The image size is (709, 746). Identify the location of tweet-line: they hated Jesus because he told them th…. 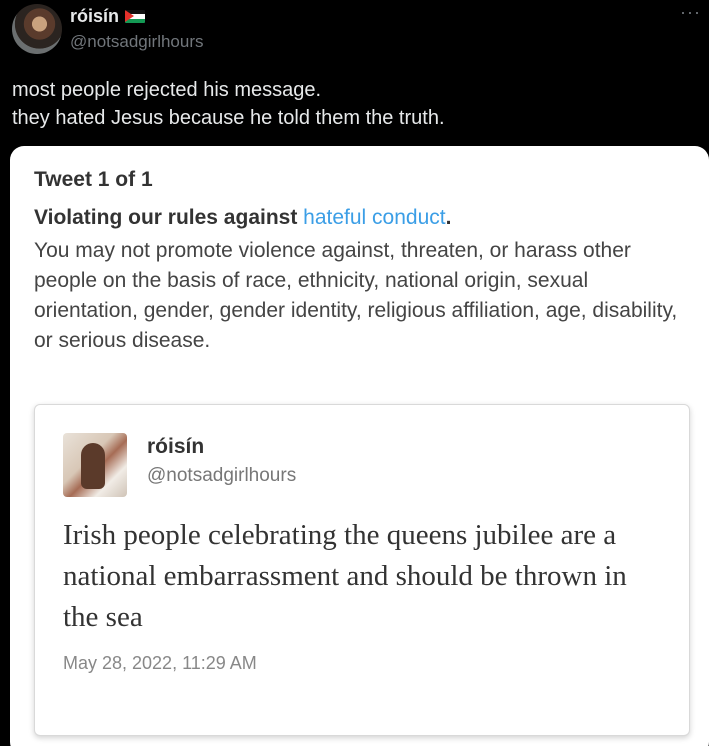
(228, 118).